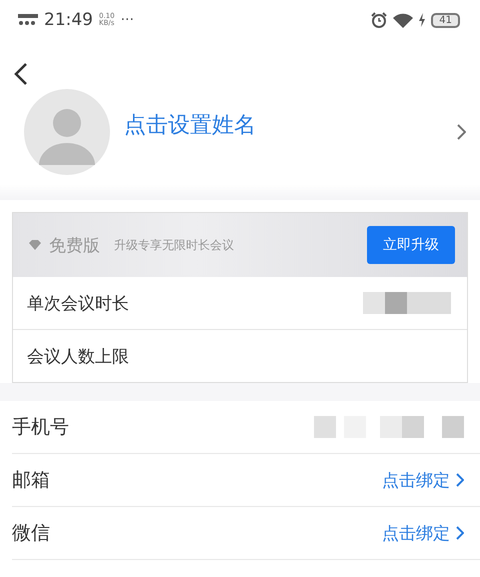 The height and width of the screenshot is (577, 480). Describe the element at coordinates (40, 427) in the screenshot. I see `row-label: 手机号` at that location.